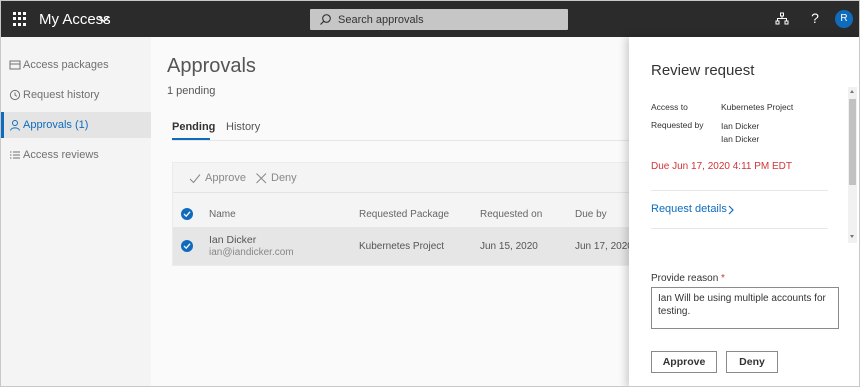  What do you see at coordinates (740, 126) in the screenshot?
I see `requested-by-value: Ian Dicker` at bounding box center [740, 126].